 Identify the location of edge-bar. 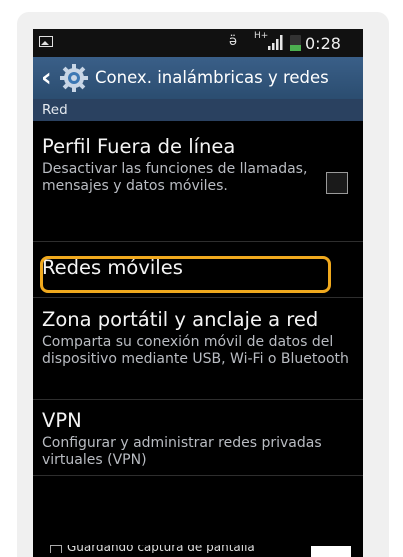
(331, 551).